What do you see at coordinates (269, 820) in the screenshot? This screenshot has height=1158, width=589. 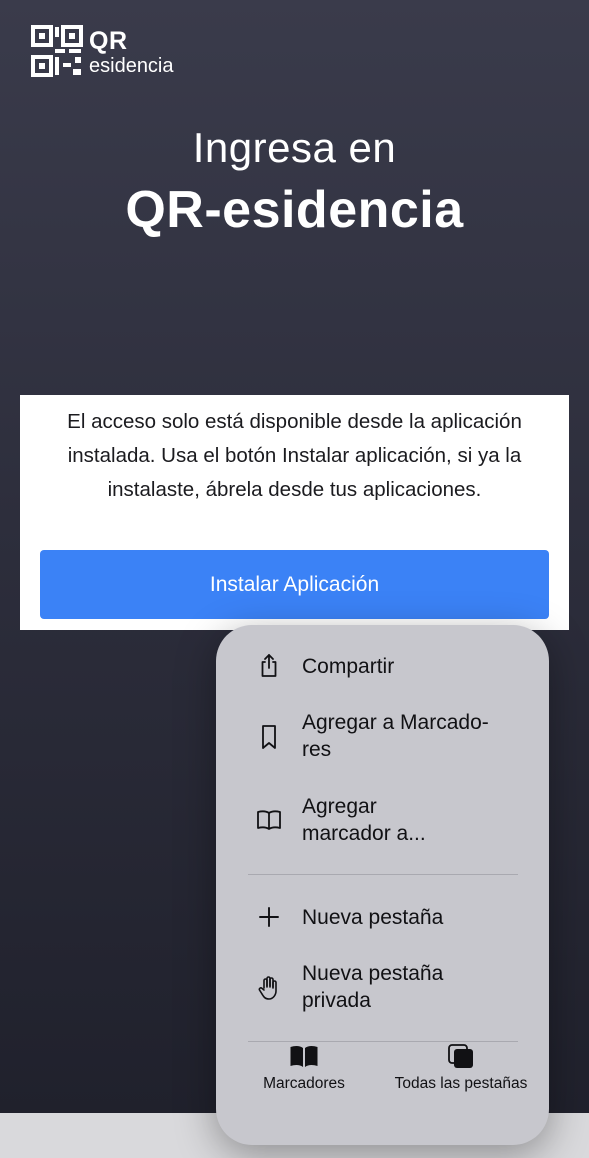 I see `book-icon` at bounding box center [269, 820].